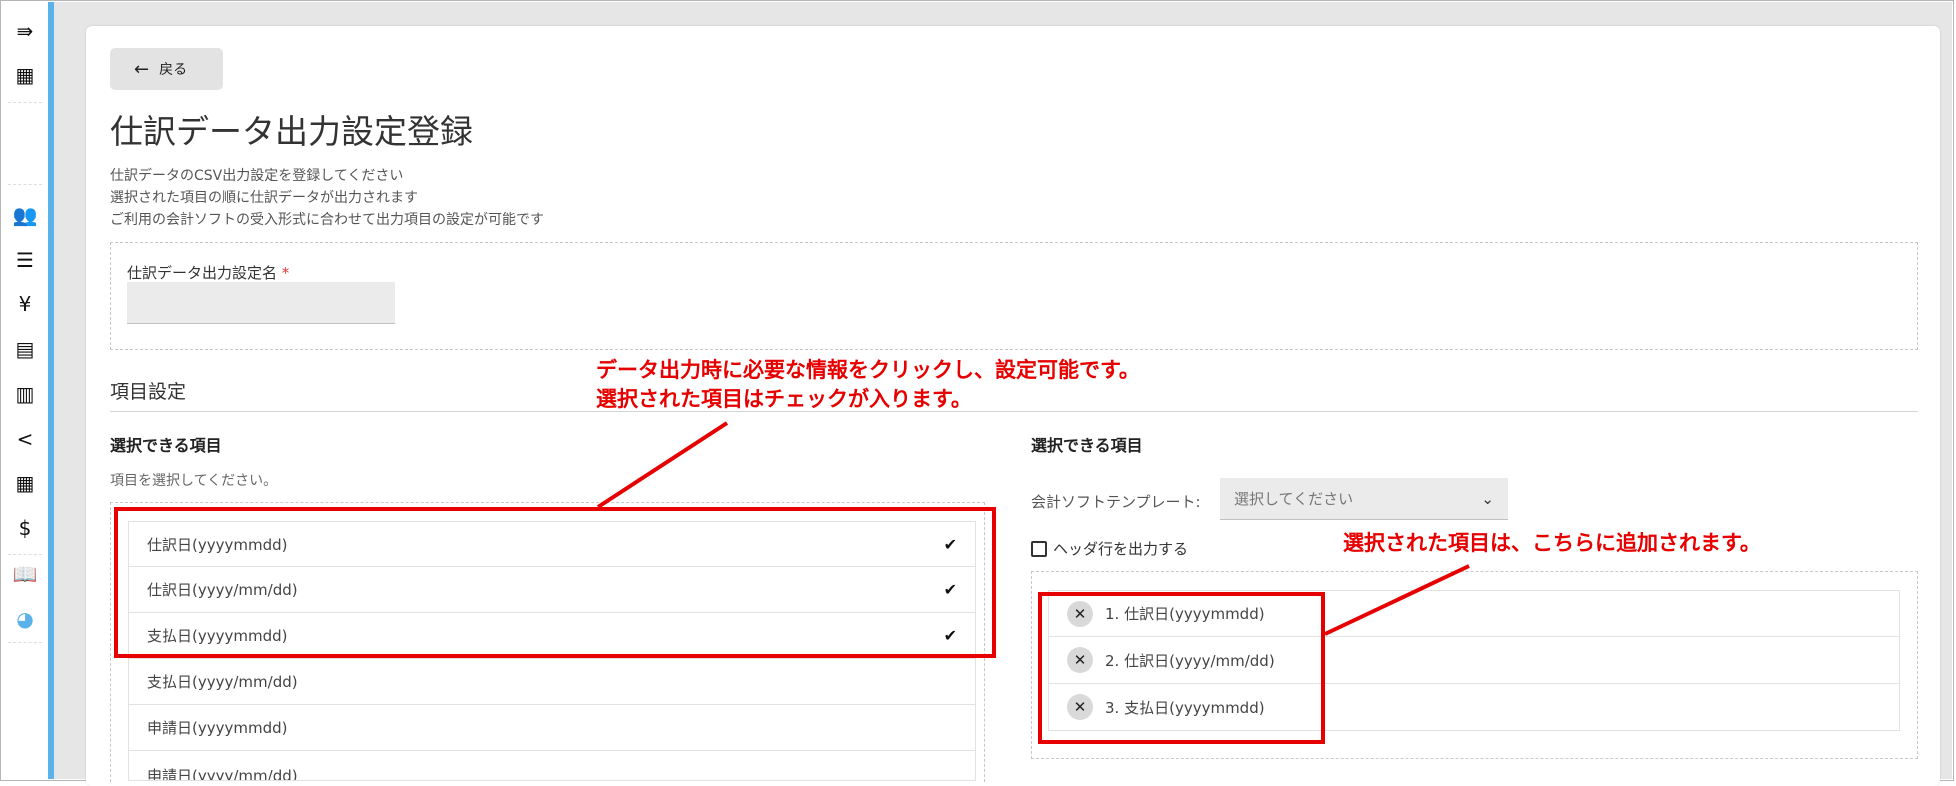 This screenshot has height=786, width=1956. Describe the element at coordinates (662, 465) in the screenshot. I see `annotation-line-left` at that location.